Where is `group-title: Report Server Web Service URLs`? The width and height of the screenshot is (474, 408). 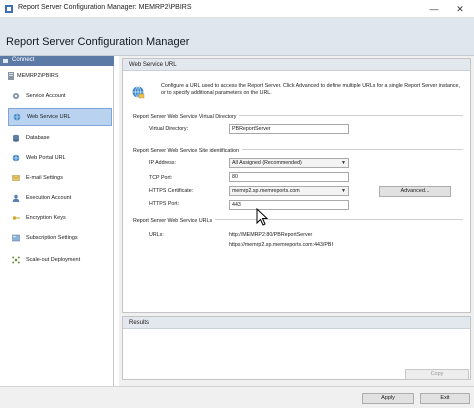
group-title: Report Server Web Service URLs is located at coordinates (174, 221).